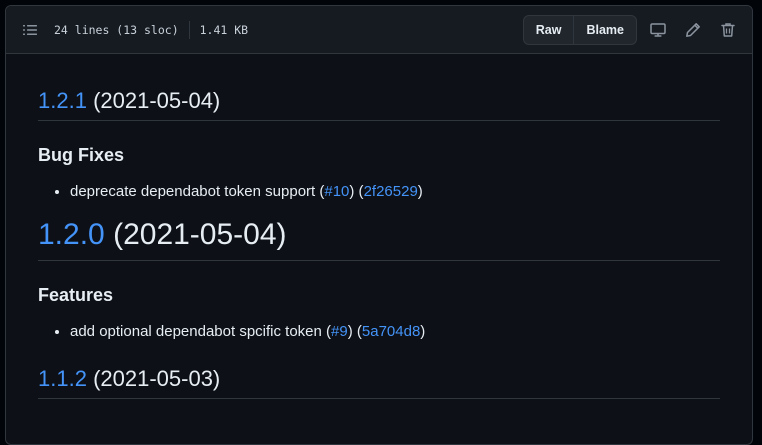 Image resolution: width=762 pixels, height=445 pixels. Describe the element at coordinates (379, 30) in the screenshot. I see `file-header: 24 lines (13 sloc) 1.41 KB Raw Blame` at that location.